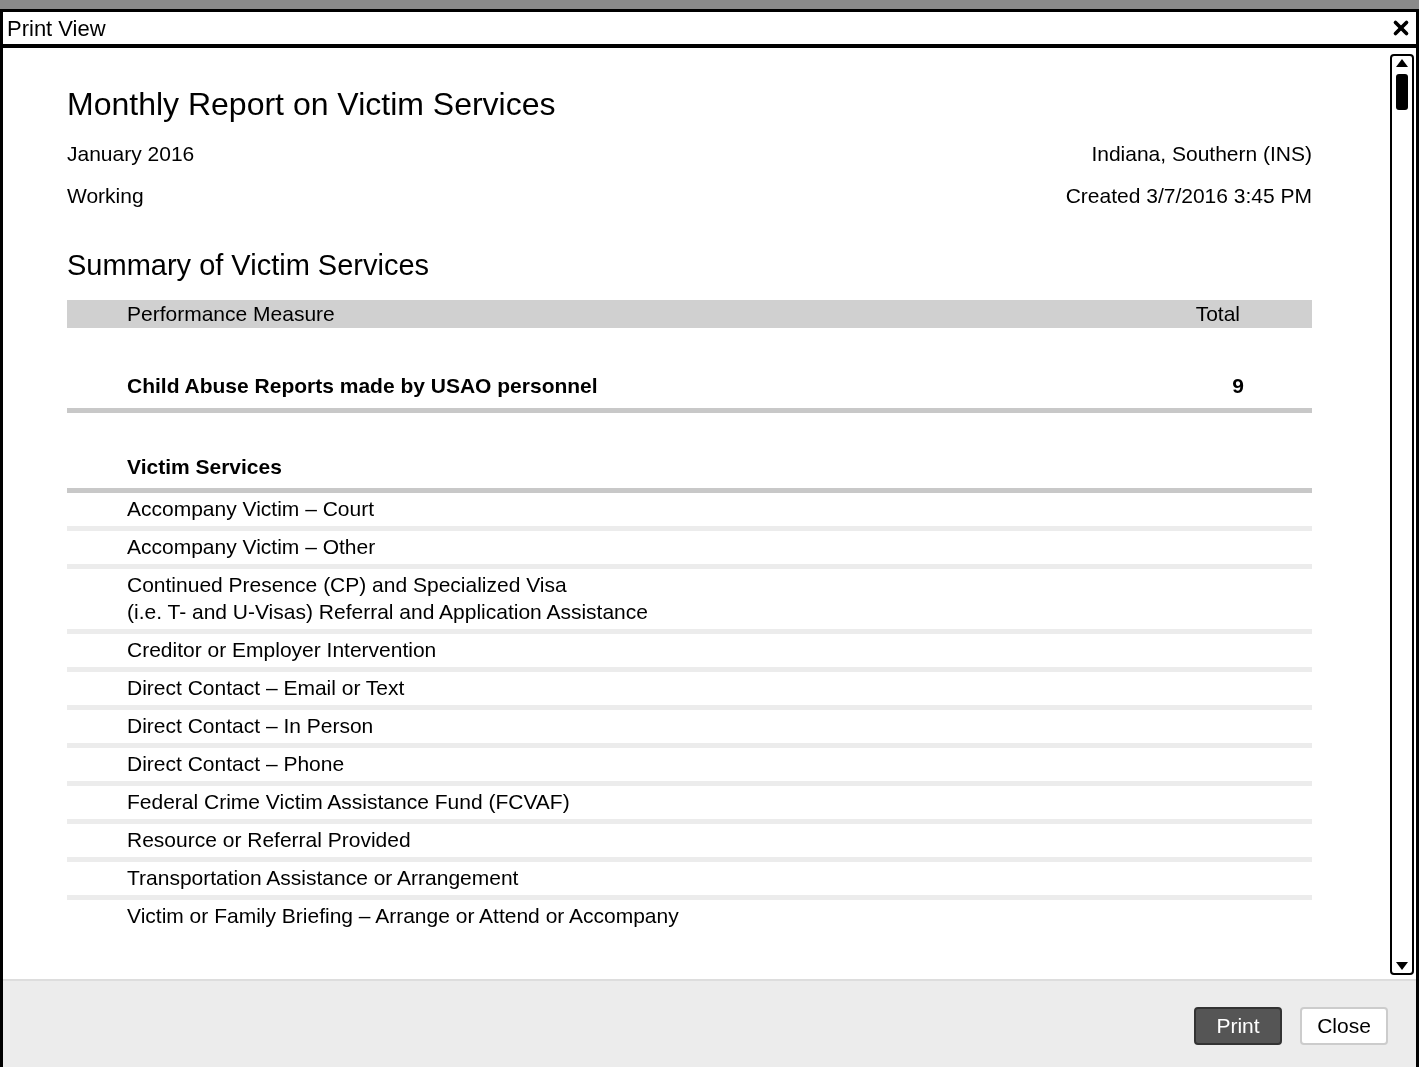  I want to click on service-label: Victim or Family Briefing – Arrange or Attend or Accompany, so click(403, 915).